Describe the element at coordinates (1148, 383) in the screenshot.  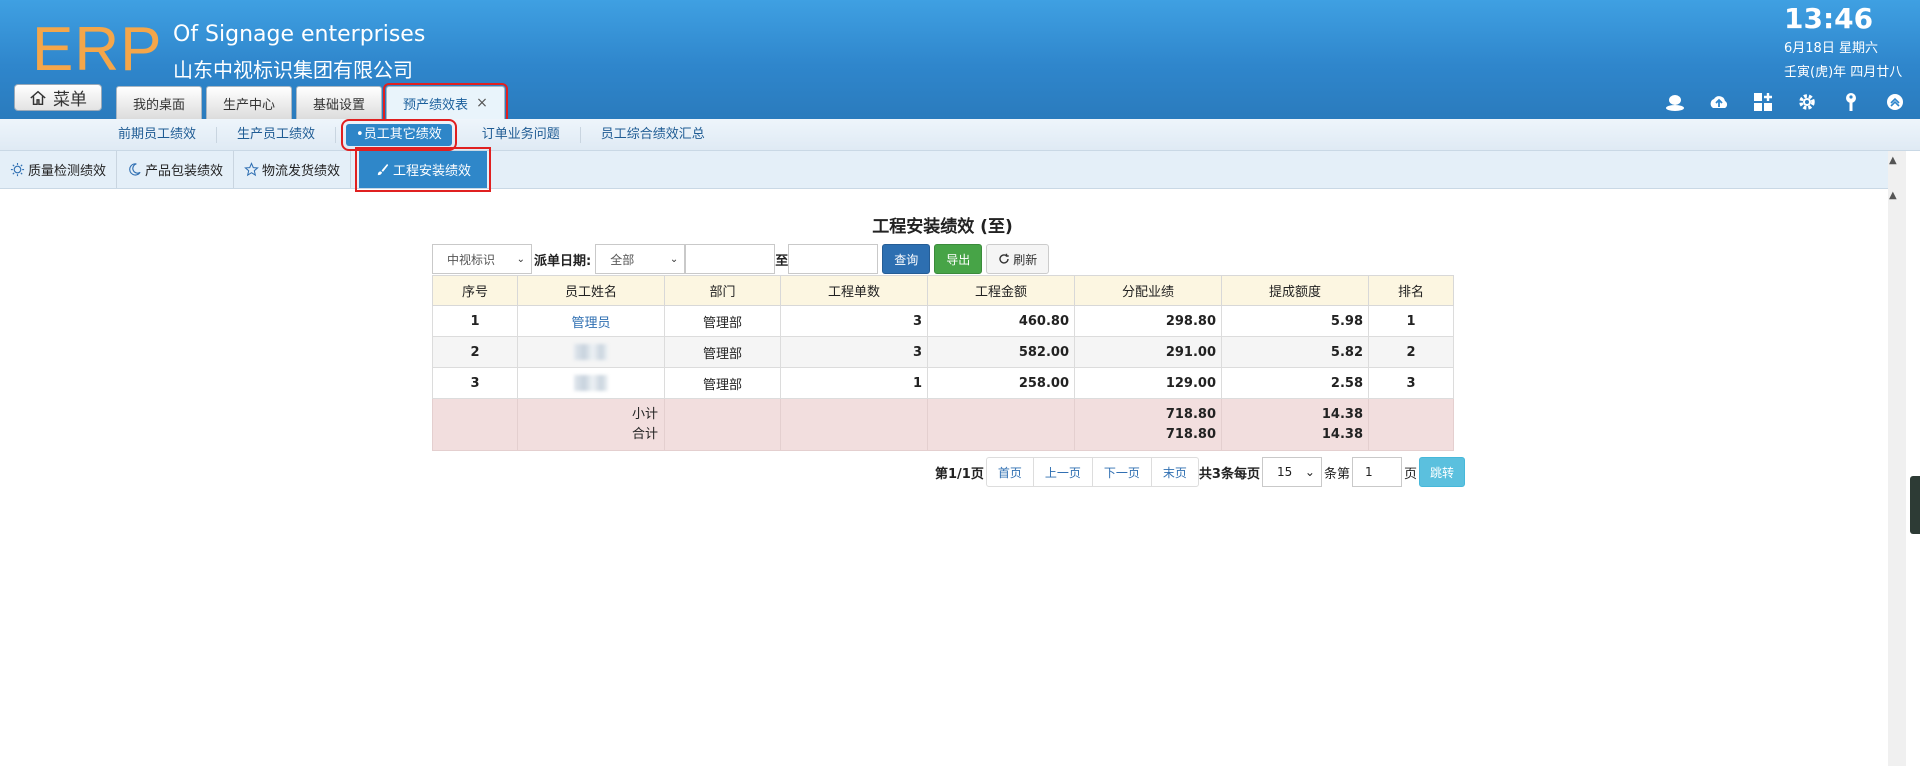
I see `cell-performance: 129.00` at that location.